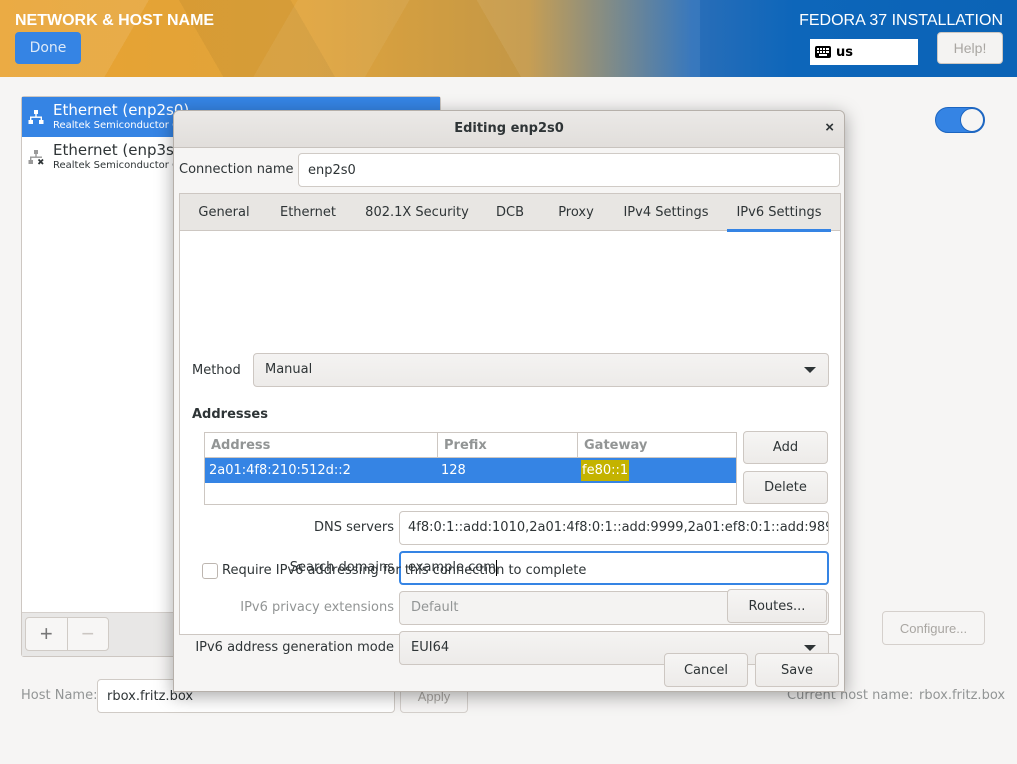  What do you see at coordinates (656, 445) in the screenshot?
I see `column-header-gateway: Gateway` at bounding box center [656, 445].